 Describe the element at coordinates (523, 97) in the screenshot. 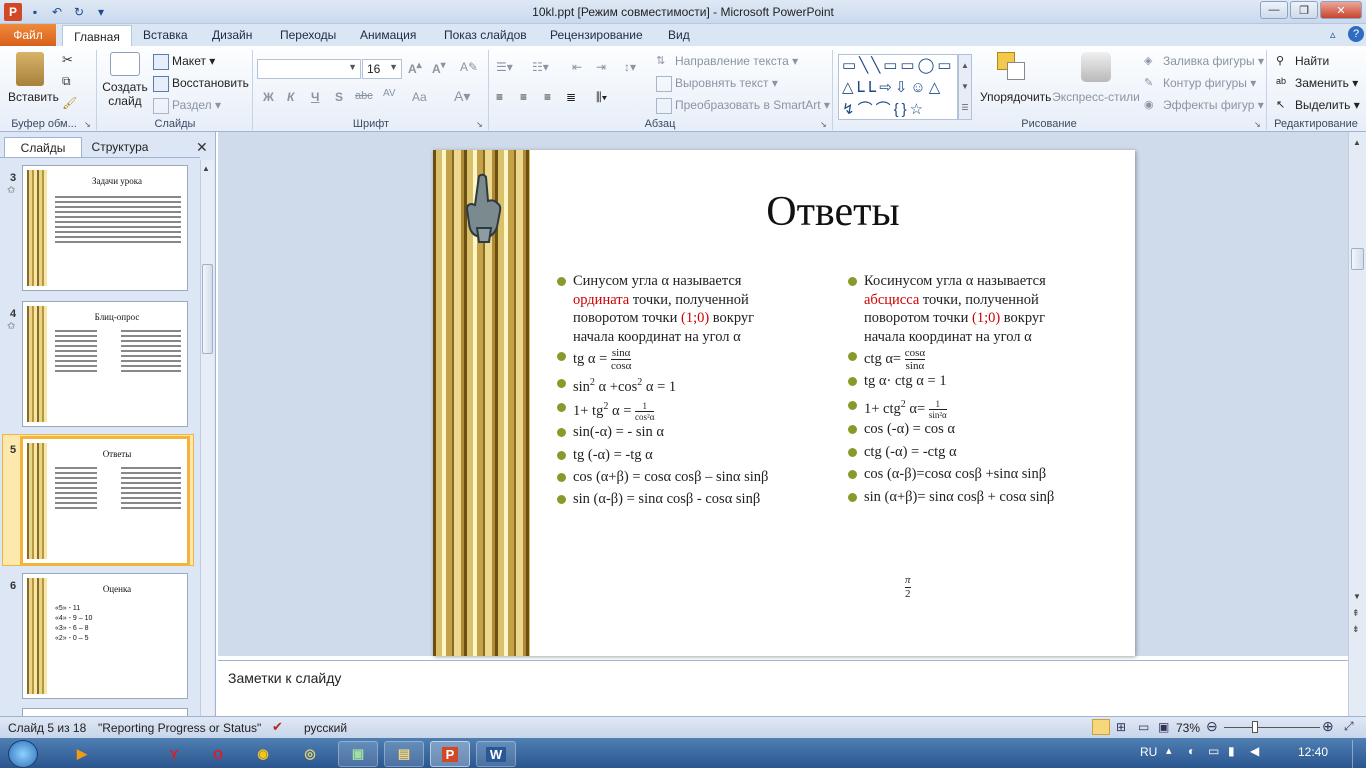

I see `align-center-icon: ≡` at that location.